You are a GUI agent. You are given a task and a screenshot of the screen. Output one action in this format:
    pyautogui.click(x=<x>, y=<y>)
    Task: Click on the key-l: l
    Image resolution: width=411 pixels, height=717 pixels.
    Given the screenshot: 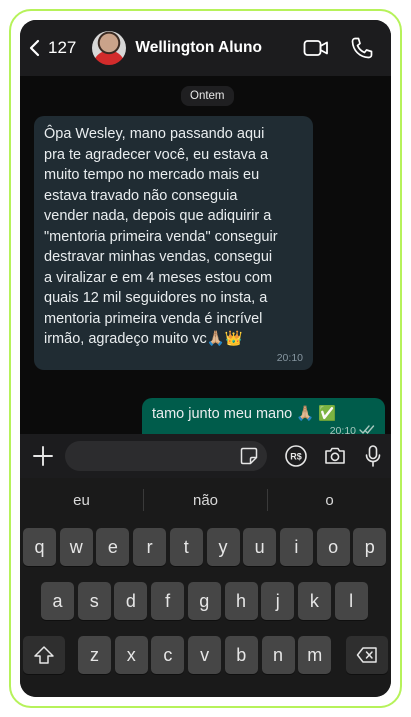 What is the action you would take?
    pyautogui.click(x=351, y=601)
    